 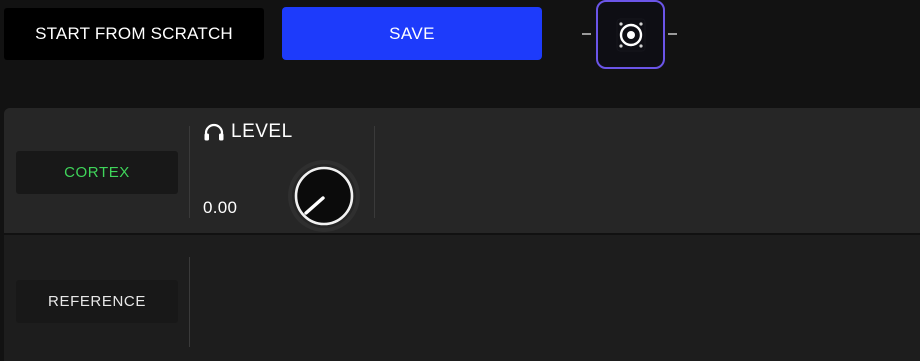 I want to click on level-value: 0.00, so click(x=220, y=207).